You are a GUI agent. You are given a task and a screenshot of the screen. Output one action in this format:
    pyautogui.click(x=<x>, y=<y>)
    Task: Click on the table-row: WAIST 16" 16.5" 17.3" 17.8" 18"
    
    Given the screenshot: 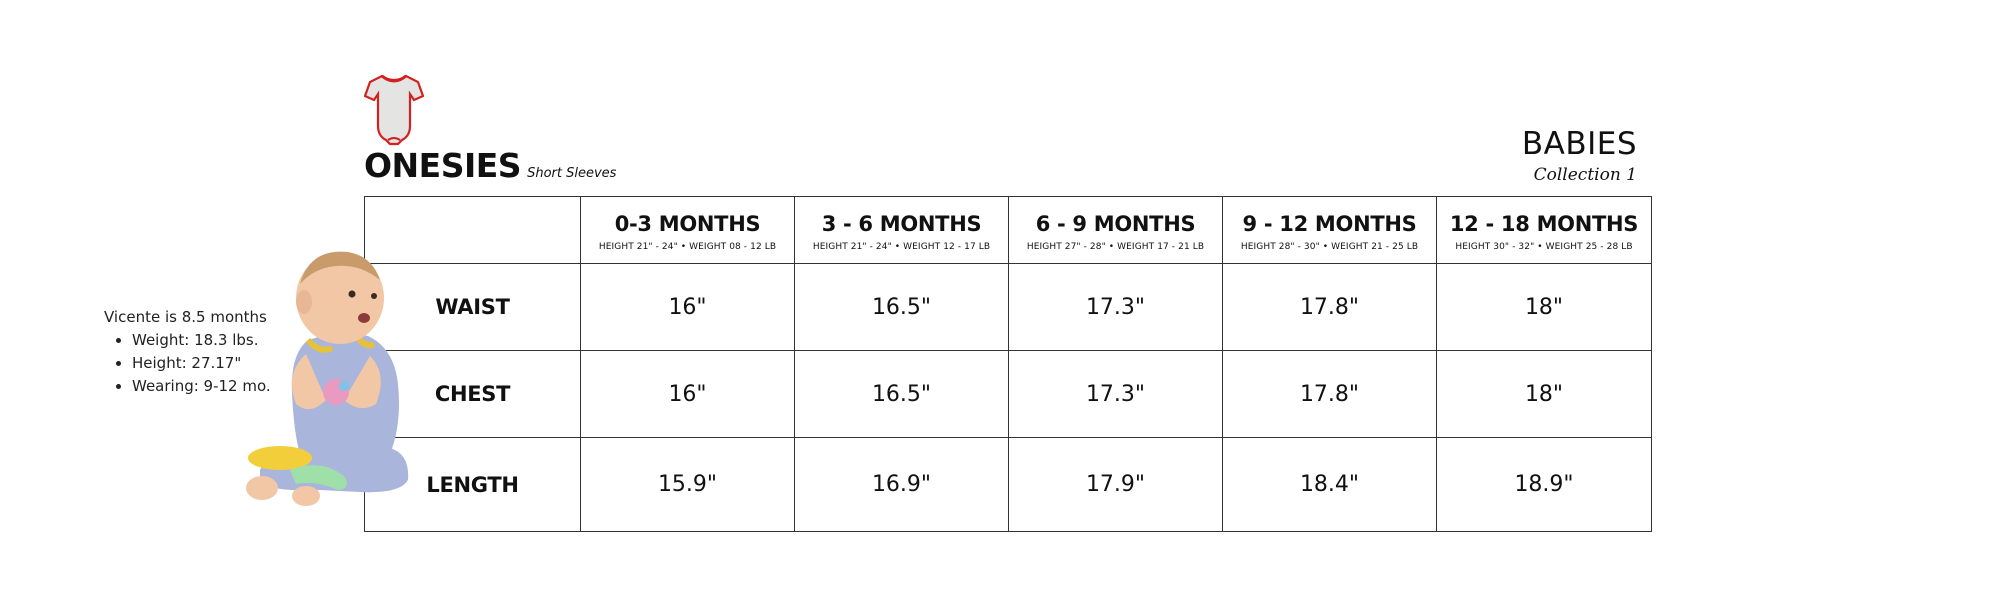 What is the action you would take?
    pyautogui.click(x=1008, y=307)
    